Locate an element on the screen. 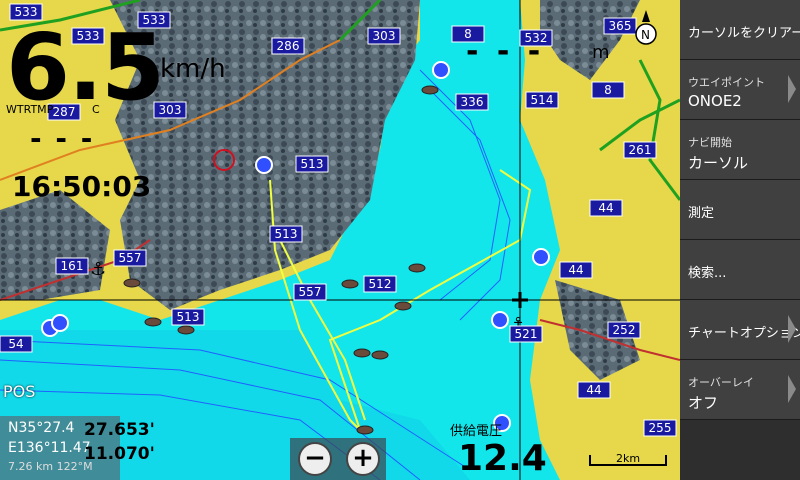  svg-text: 54 is located at coordinates (15, 344).